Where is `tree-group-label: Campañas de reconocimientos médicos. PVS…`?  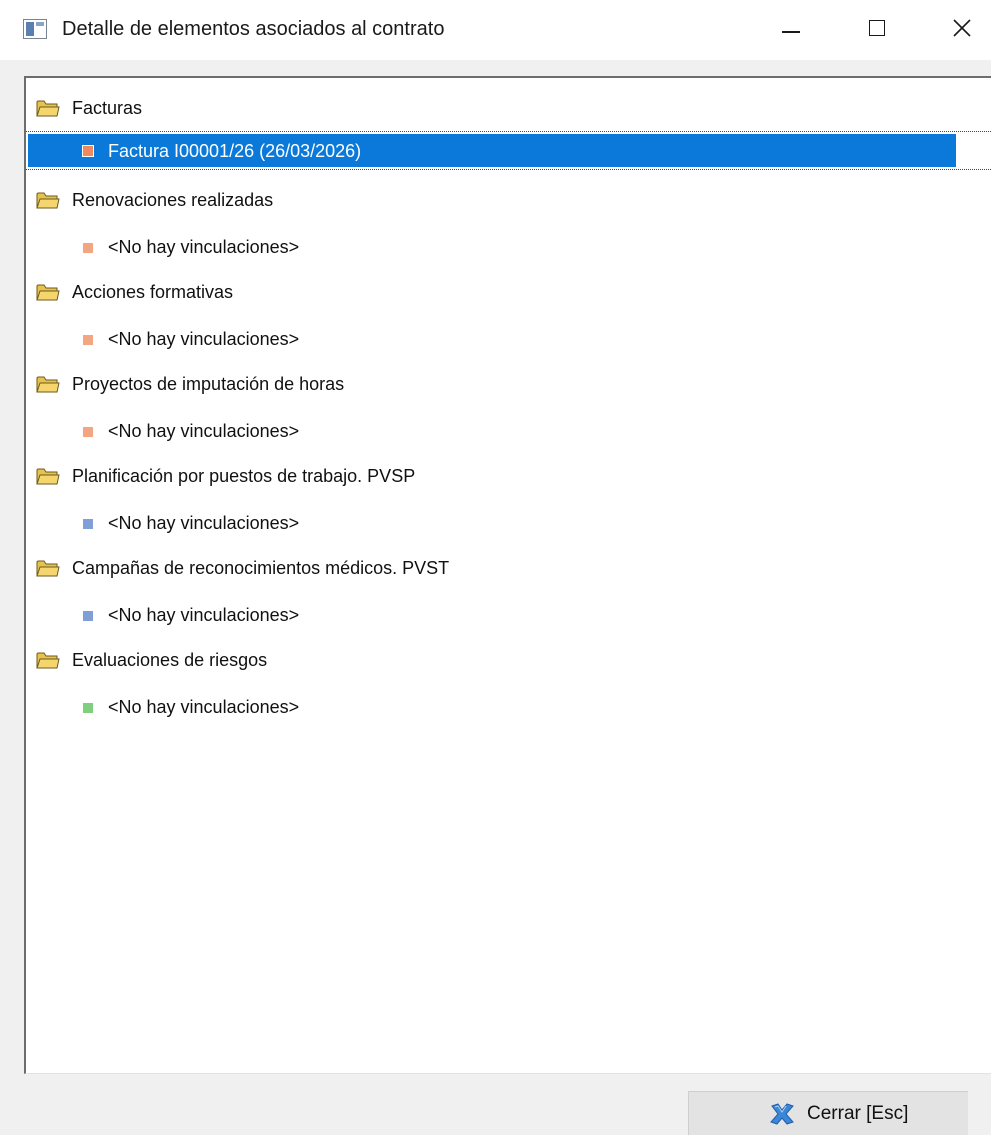
tree-group-label: Campañas de reconocimientos médicos. PVS… is located at coordinates (261, 568).